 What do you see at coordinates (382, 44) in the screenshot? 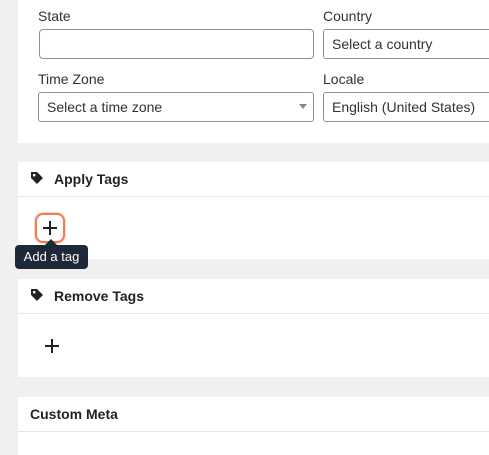
I see `country-select-value: Select a country` at bounding box center [382, 44].